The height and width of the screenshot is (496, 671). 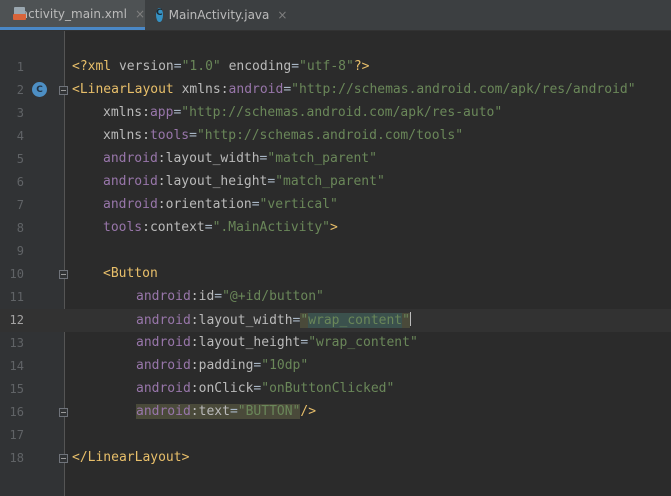 I want to click on code-text: tools:context=".MainActivity">, so click(x=220, y=227).